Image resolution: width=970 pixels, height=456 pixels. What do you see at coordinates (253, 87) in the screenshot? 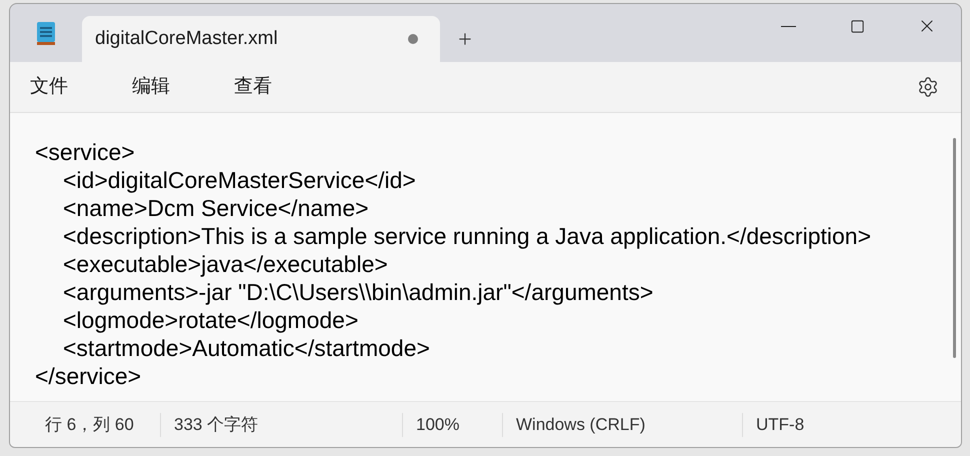
I see `menu-item: 查看` at bounding box center [253, 87].